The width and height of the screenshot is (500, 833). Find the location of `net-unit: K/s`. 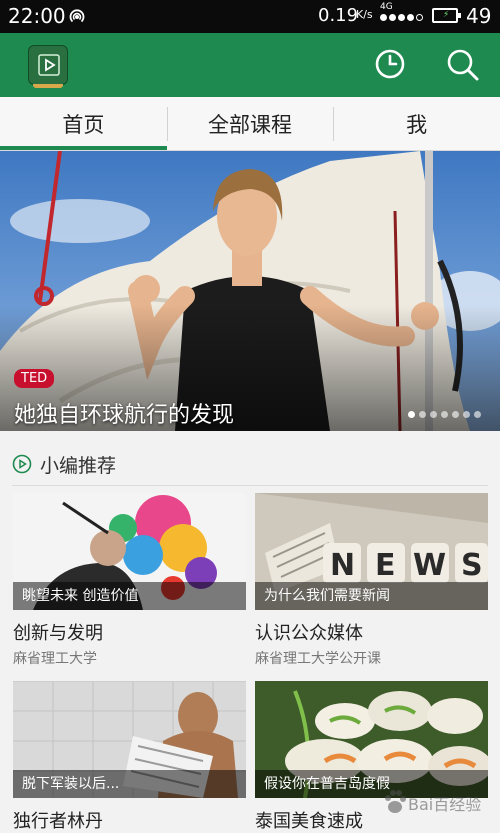

net-unit: K/s is located at coordinates (364, 14).